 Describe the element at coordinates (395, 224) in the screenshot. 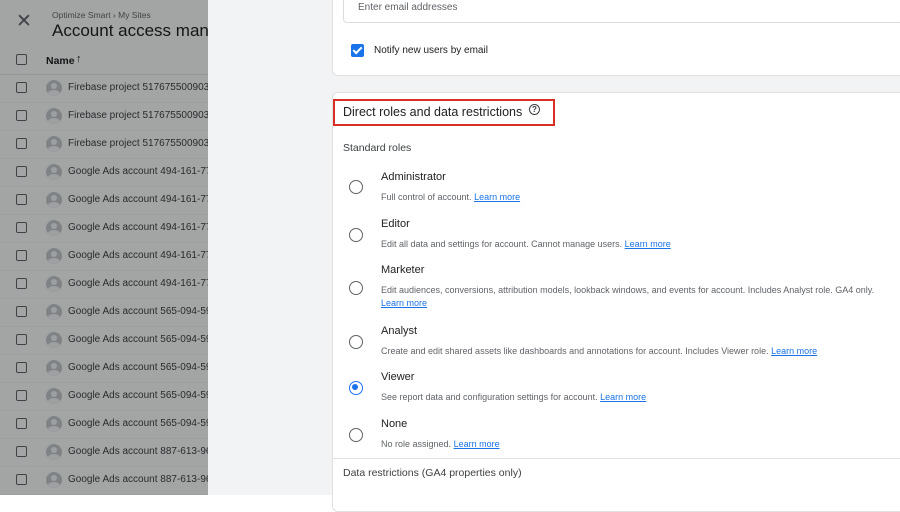

I see `role-name: Editor` at that location.